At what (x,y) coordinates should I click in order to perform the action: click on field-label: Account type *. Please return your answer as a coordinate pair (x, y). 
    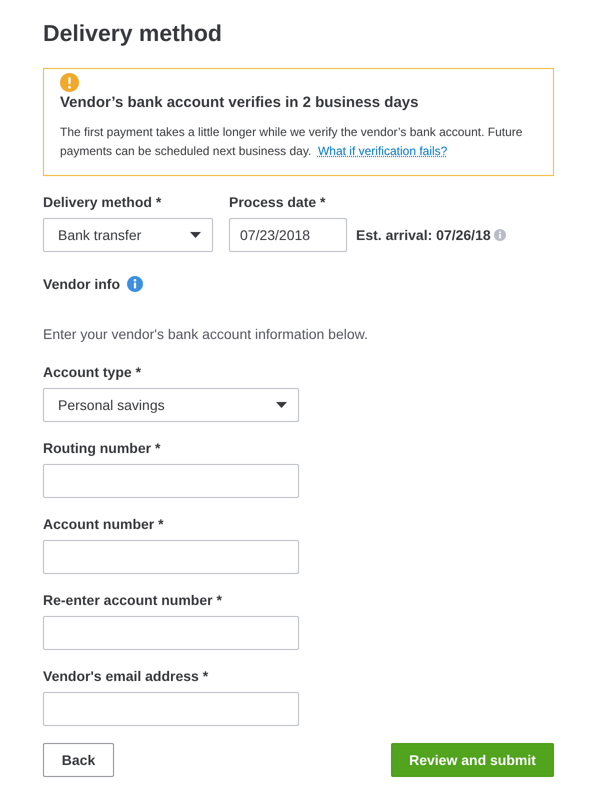
    Looking at the image, I should click on (92, 372).